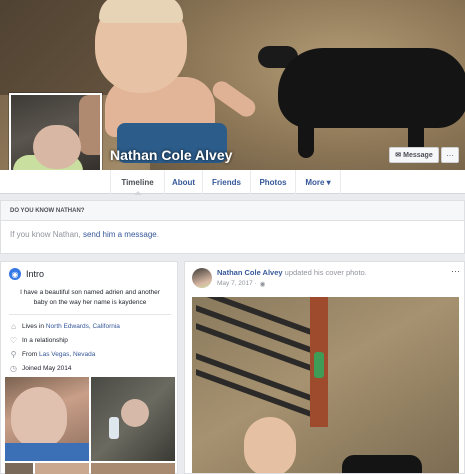 Image resolution: width=465 pixels, height=474 pixels. Describe the element at coordinates (450, 155) in the screenshot. I see `profile-more-button: ···` at that location.